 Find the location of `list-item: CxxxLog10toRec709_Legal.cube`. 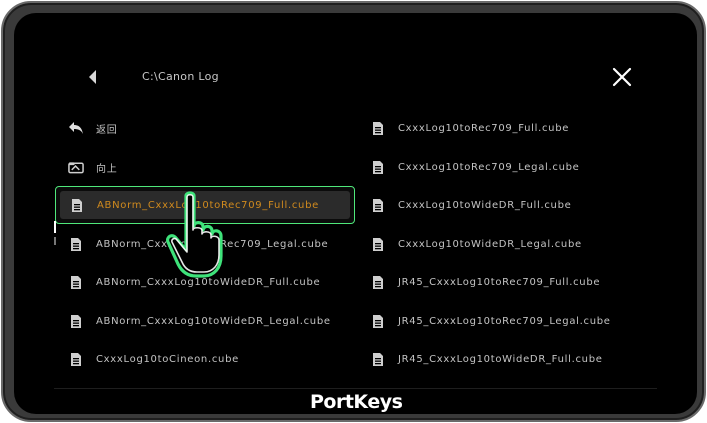

list-item: CxxxLog10toRec709_Legal.cube is located at coordinates (519, 167).